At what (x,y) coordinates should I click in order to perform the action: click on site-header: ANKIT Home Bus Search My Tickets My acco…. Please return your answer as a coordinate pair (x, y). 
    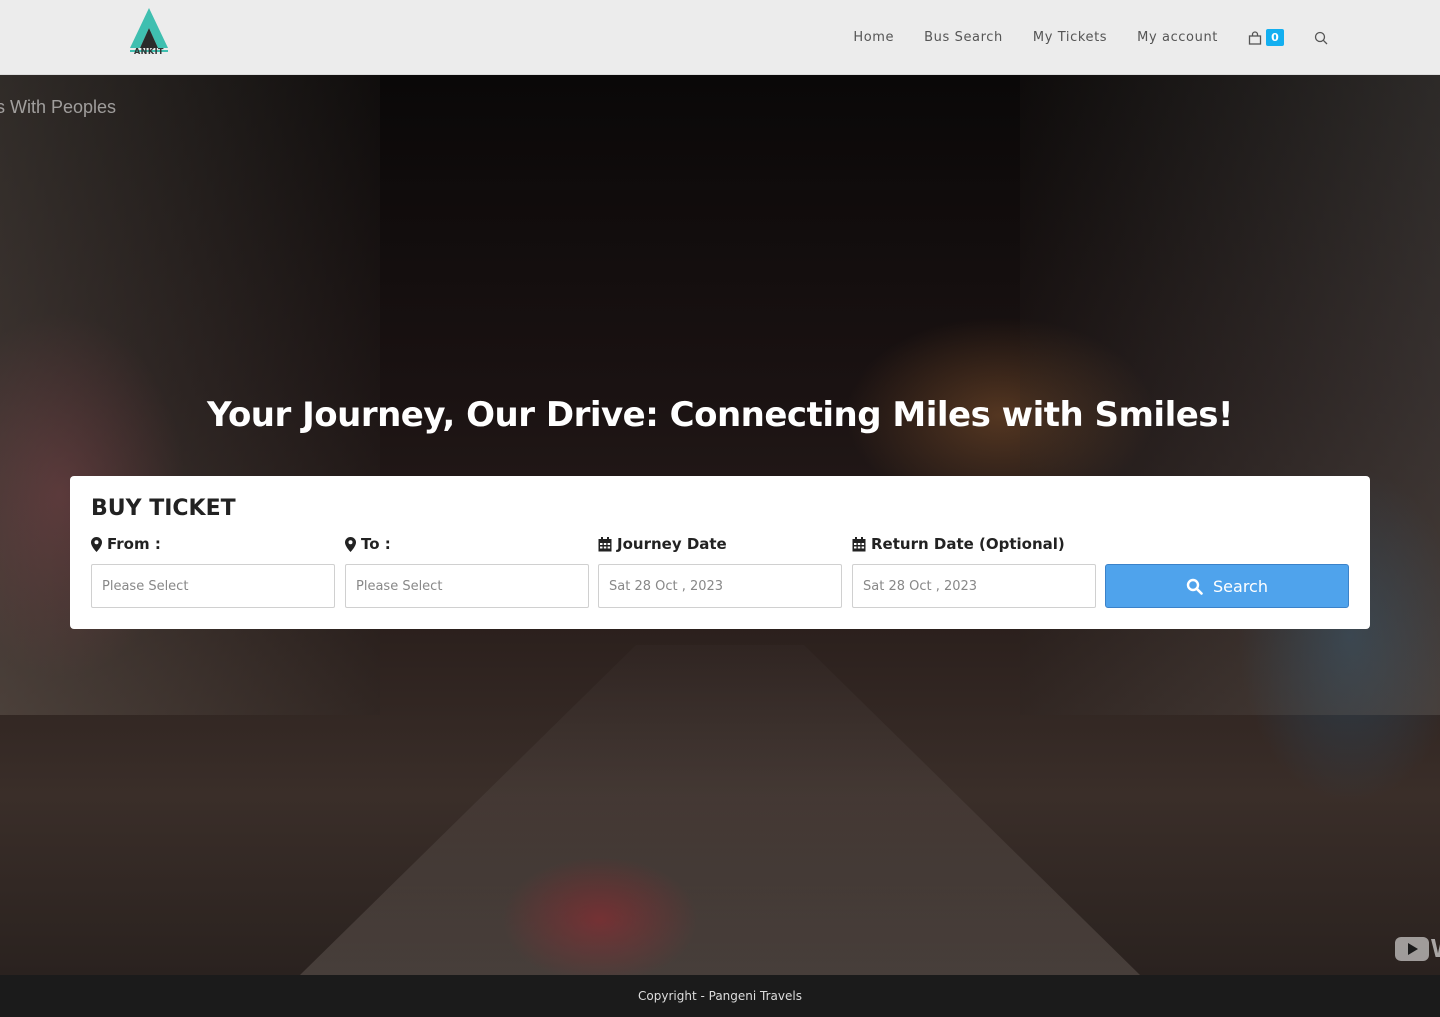
    Looking at the image, I should click on (720, 37).